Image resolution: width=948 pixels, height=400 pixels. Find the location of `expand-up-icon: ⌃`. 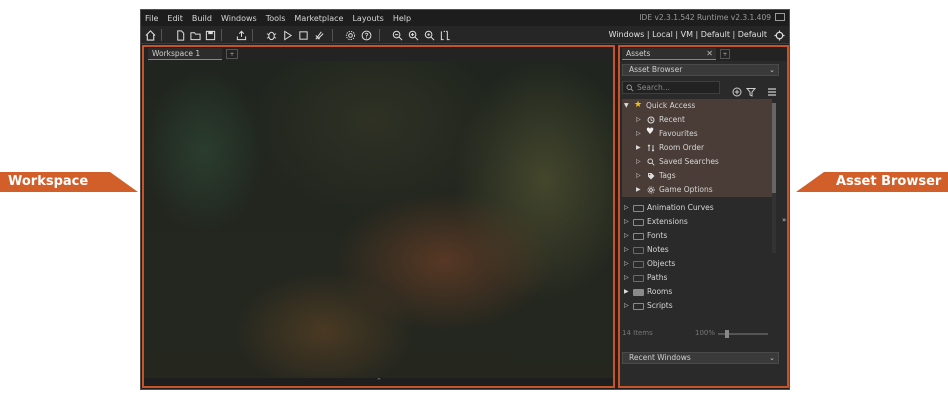

expand-up-icon: ⌃ is located at coordinates (379, 381).